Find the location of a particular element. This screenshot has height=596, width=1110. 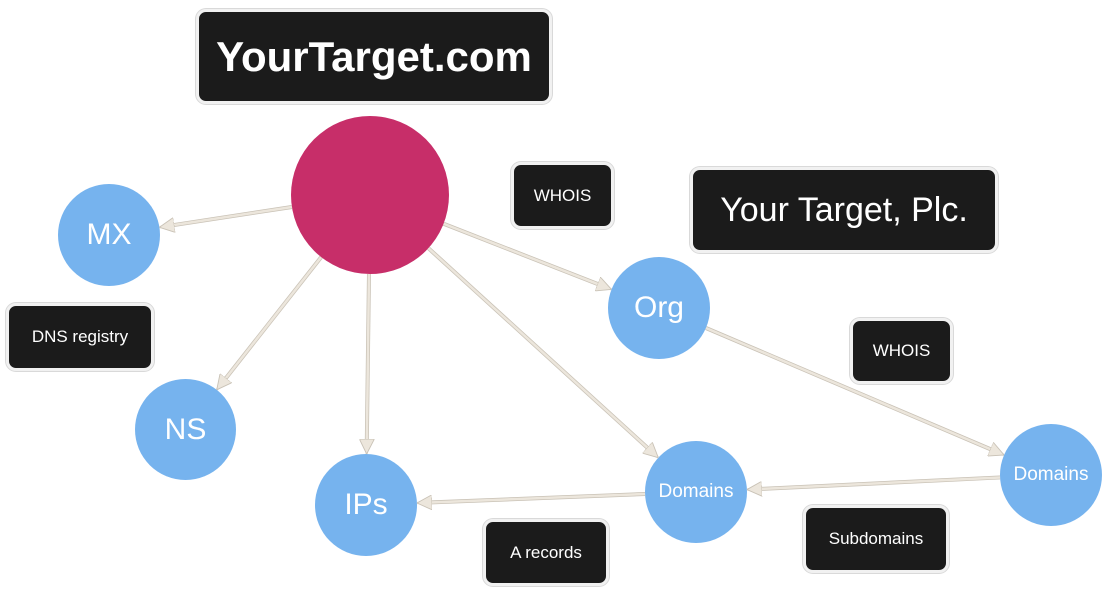

node-ips: IPs is located at coordinates (366, 505).